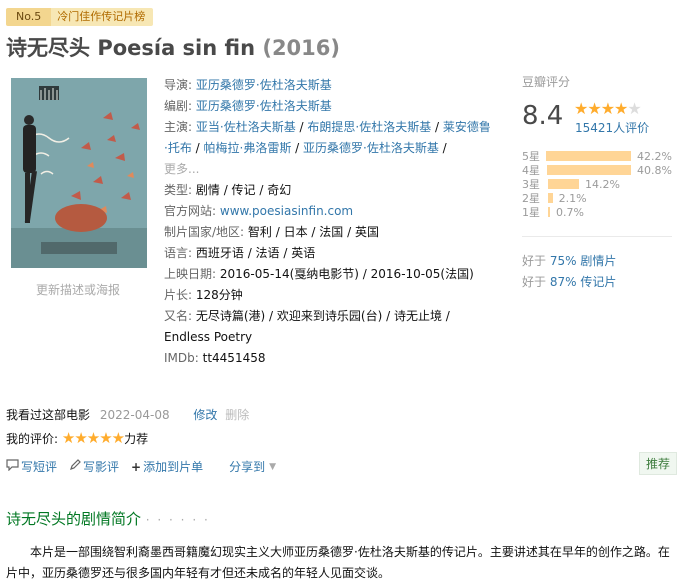  I want to click on imdb-row: IMDb: tt4451458, so click(329, 358).